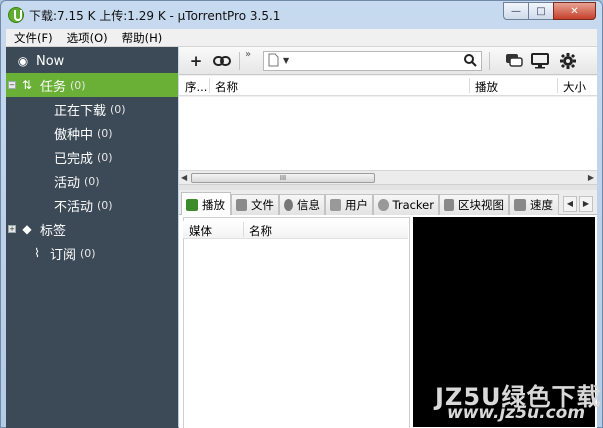  Describe the element at coordinates (449, 205) in the screenshot. I see `pieces-icon` at that location.